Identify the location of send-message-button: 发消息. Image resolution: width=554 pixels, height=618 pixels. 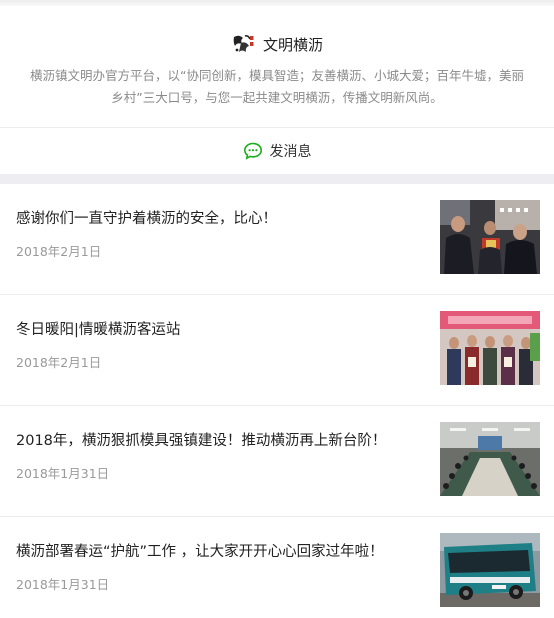
(277, 151).